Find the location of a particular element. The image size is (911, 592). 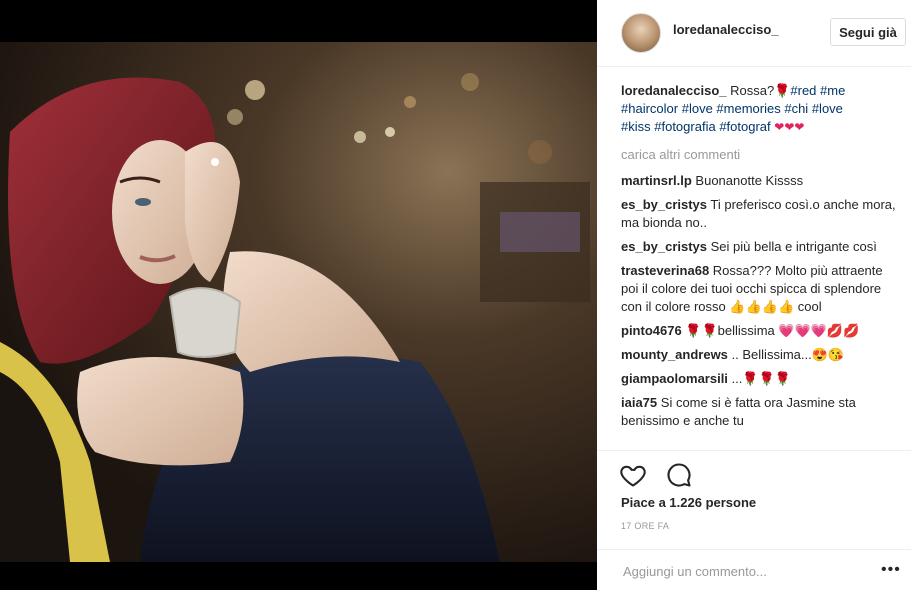

post-actions: Piace a 1.226 persone 17 ORE FA ••• is located at coordinates (754, 516).